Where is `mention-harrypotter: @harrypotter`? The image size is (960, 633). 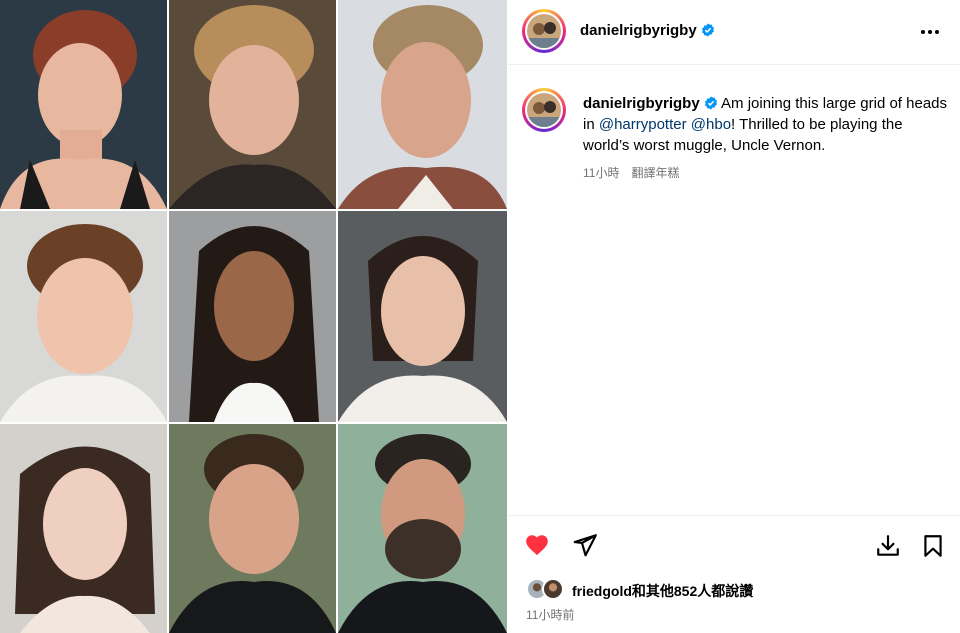 mention-harrypotter: @harrypotter is located at coordinates (643, 124).